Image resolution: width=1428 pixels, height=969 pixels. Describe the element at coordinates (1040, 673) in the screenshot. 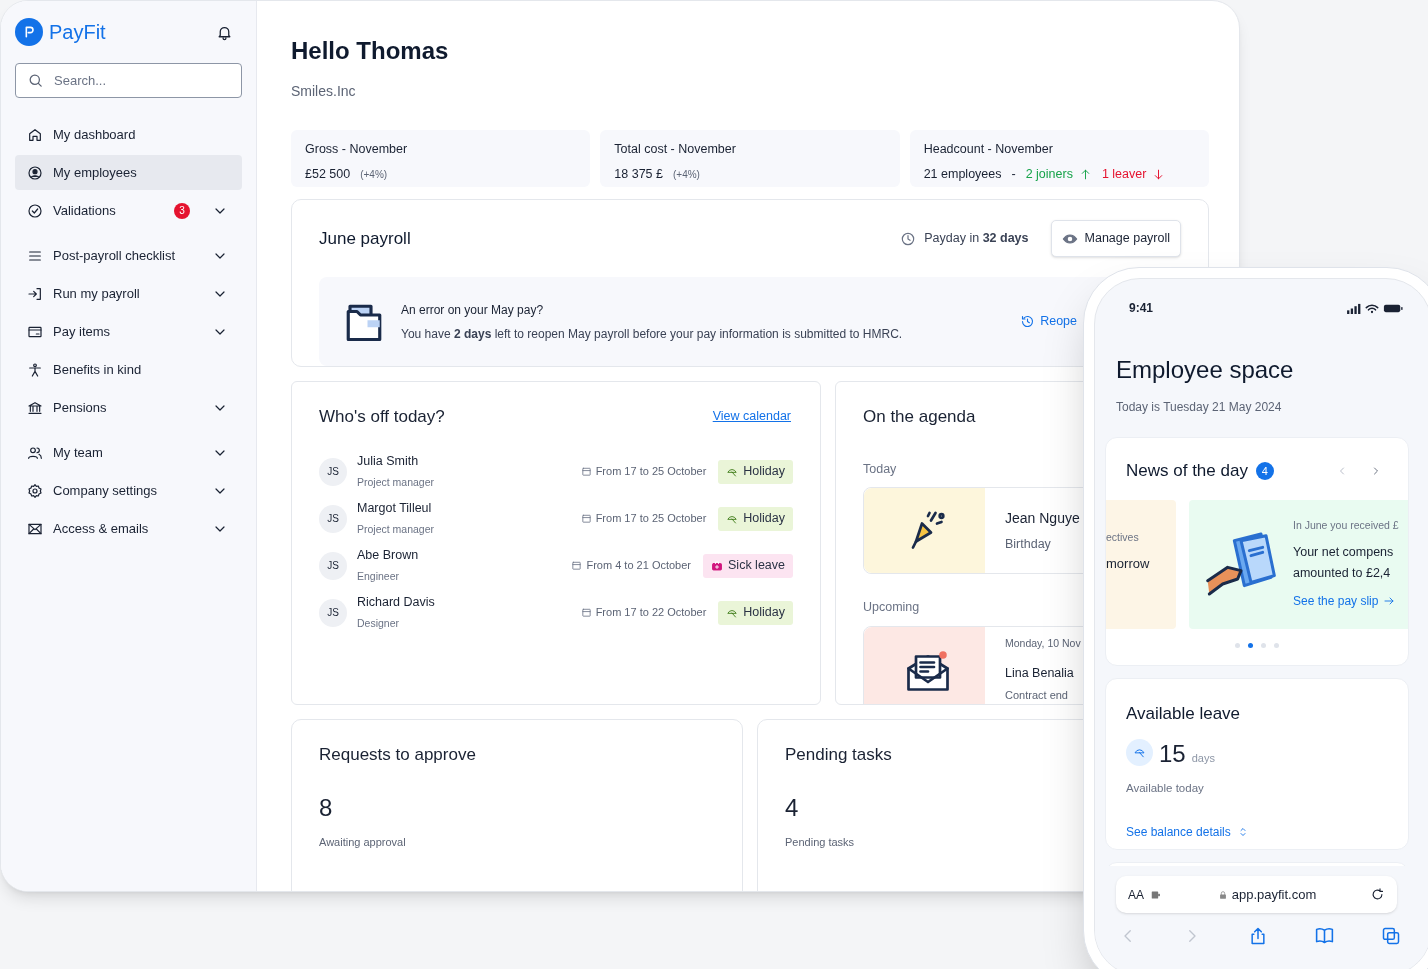

I see `event-name: Lina Benalia` at that location.